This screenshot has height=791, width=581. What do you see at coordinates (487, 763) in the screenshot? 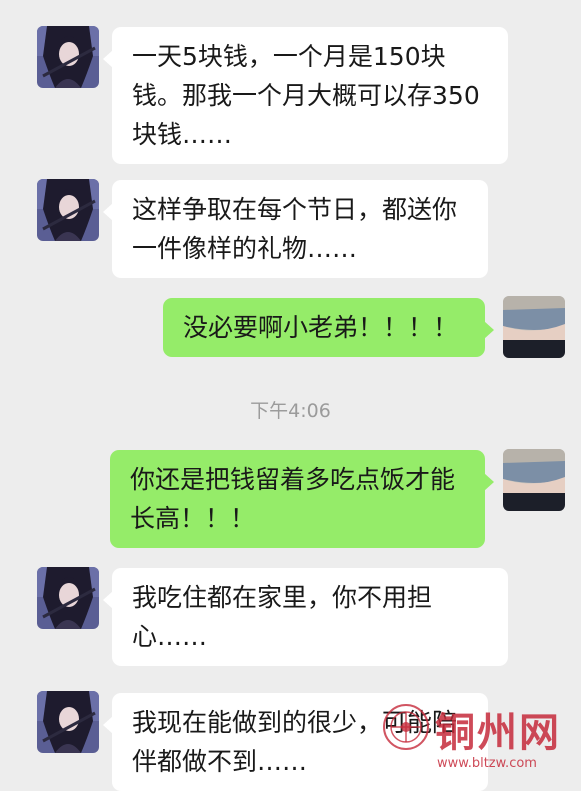
I see `watermark-url: www.bltzw.com` at bounding box center [487, 763].